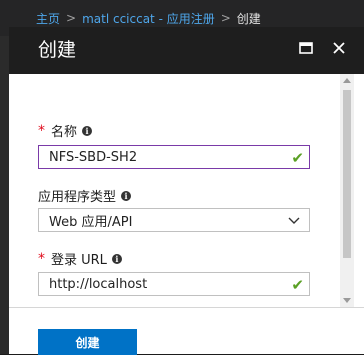 This screenshot has height=355, width=364. I want to click on name-input-value: NFS-SBD-SH2, so click(93, 157).